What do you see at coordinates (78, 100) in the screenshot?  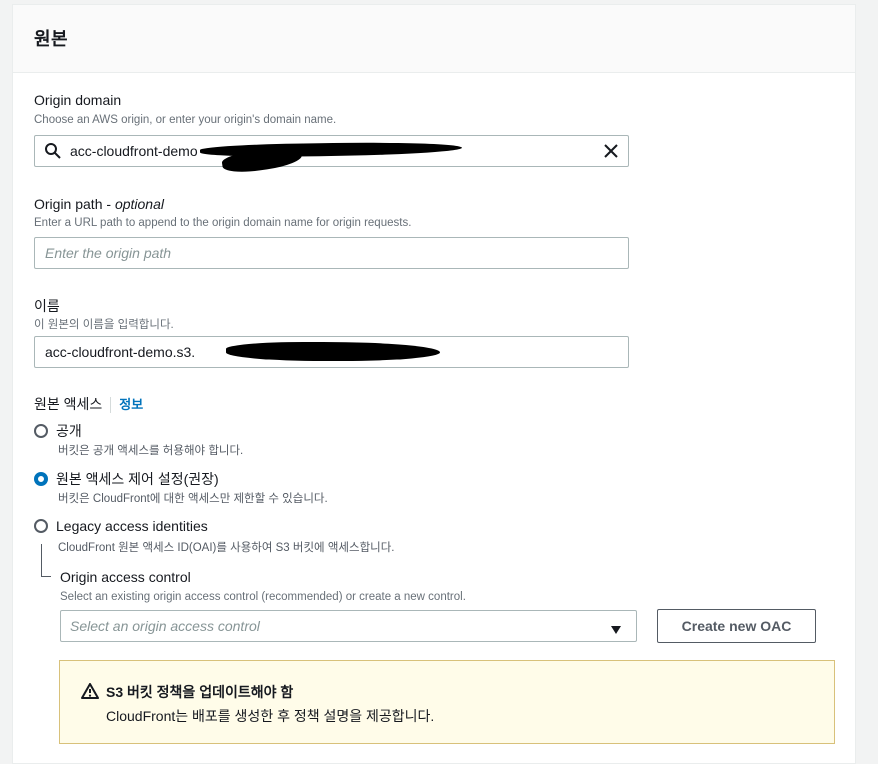 I see `origin-domain-label: Origin domain` at bounding box center [78, 100].